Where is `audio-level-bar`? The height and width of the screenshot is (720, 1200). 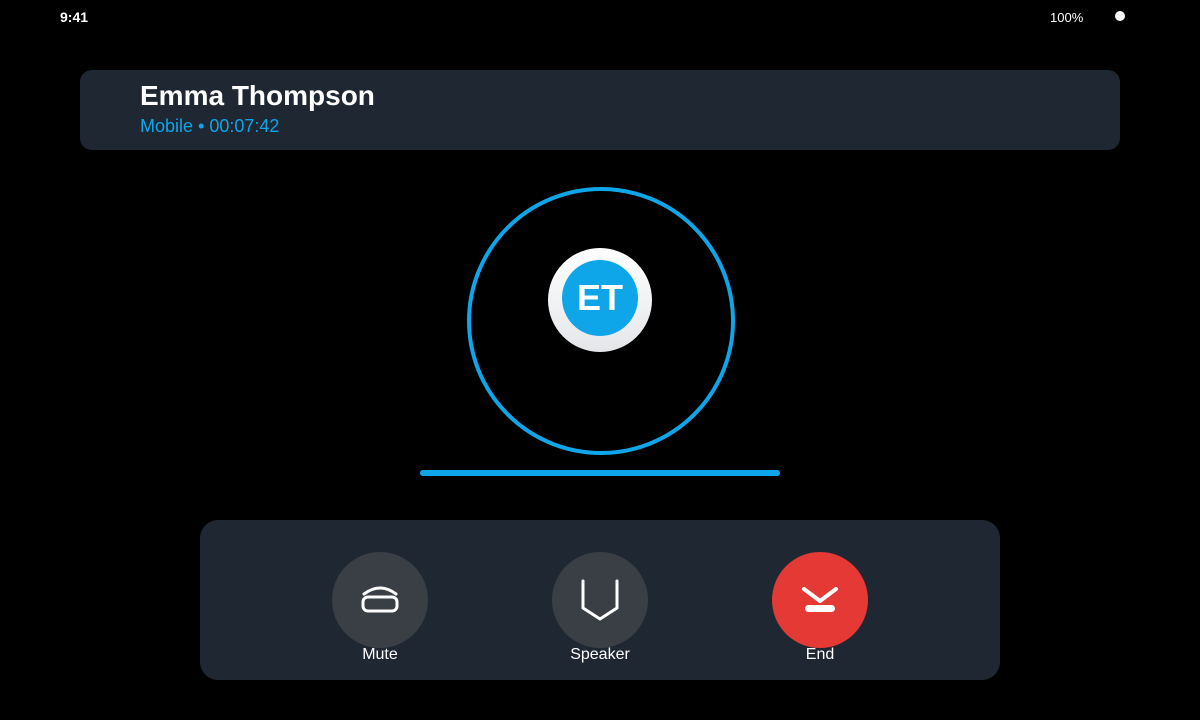
audio-level-bar is located at coordinates (600, 473).